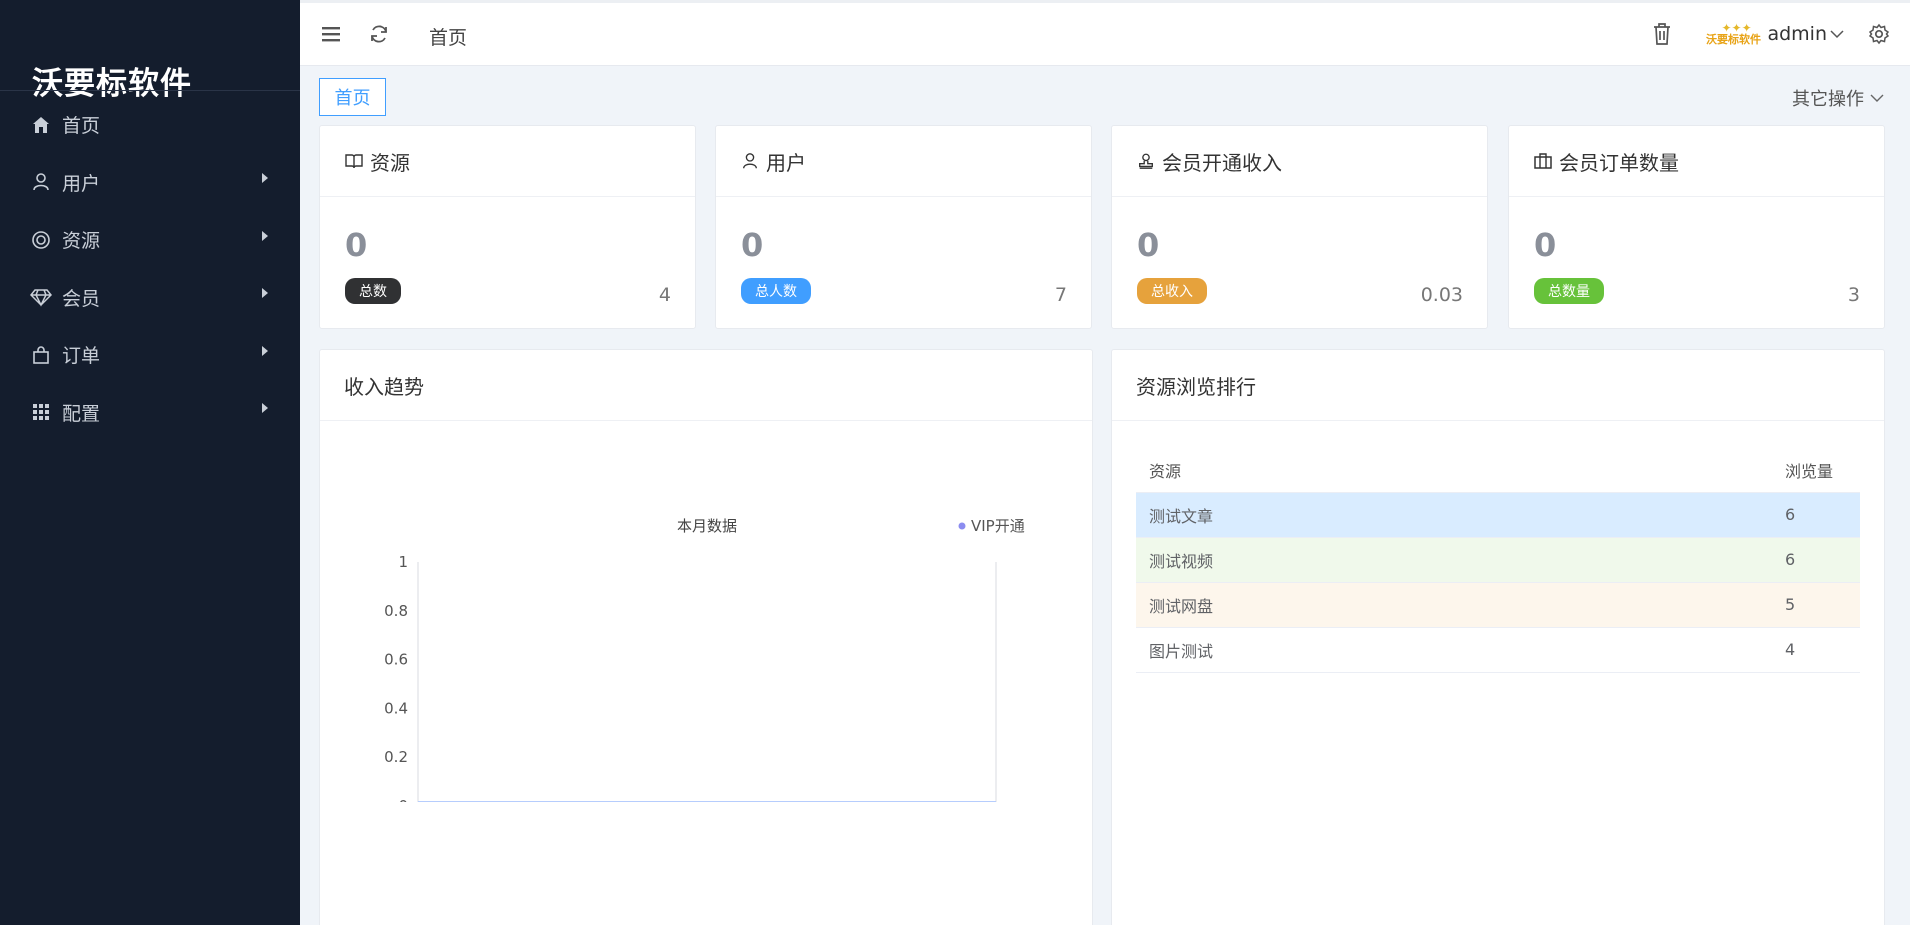 Image resolution: width=1910 pixels, height=925 pixels. What do you see at coordinates (41, 355) in the screenshot?
I see `bag-icon` at bounding box center [41, 355].